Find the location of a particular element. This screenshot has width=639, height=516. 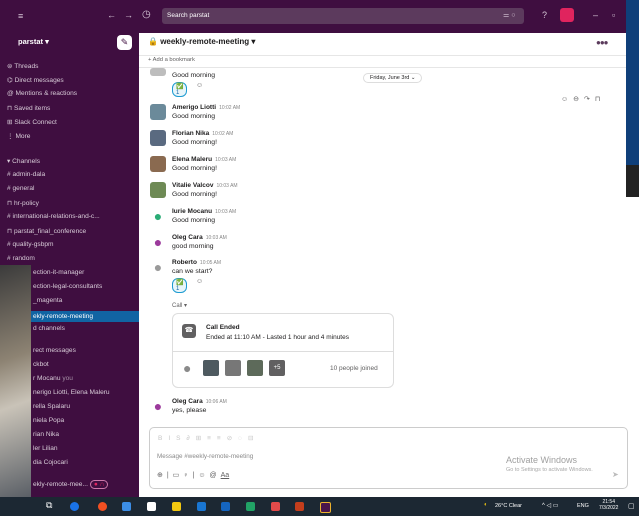

sidebar-item-connect: ⊞ Slack Connect is located at coordinates (32, 122).